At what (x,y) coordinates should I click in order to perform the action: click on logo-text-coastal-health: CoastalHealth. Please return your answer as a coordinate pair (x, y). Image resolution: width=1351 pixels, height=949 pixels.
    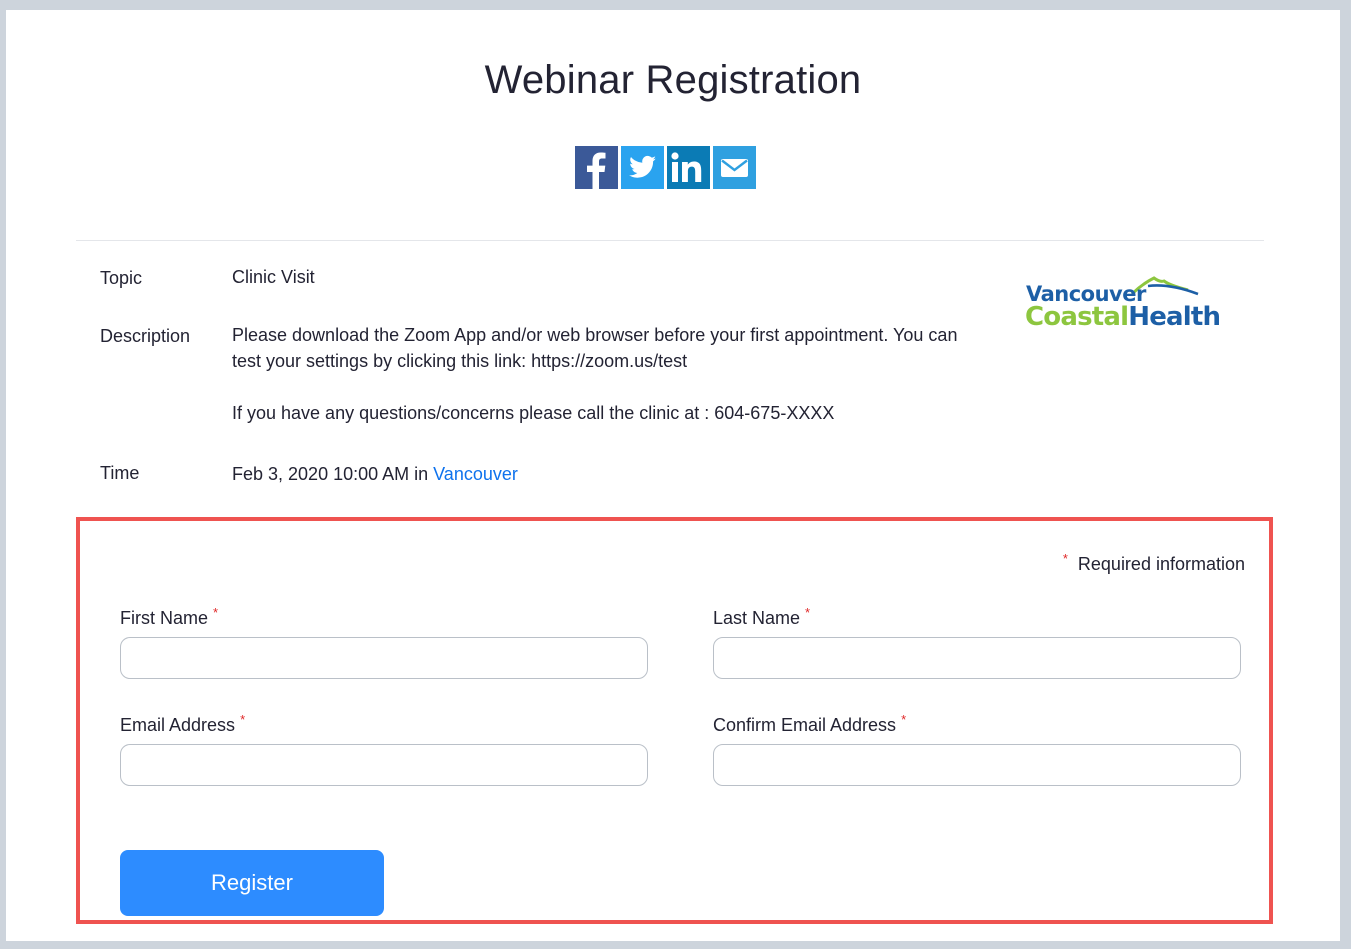
    Looking at the image, I should click on (1123, 317).